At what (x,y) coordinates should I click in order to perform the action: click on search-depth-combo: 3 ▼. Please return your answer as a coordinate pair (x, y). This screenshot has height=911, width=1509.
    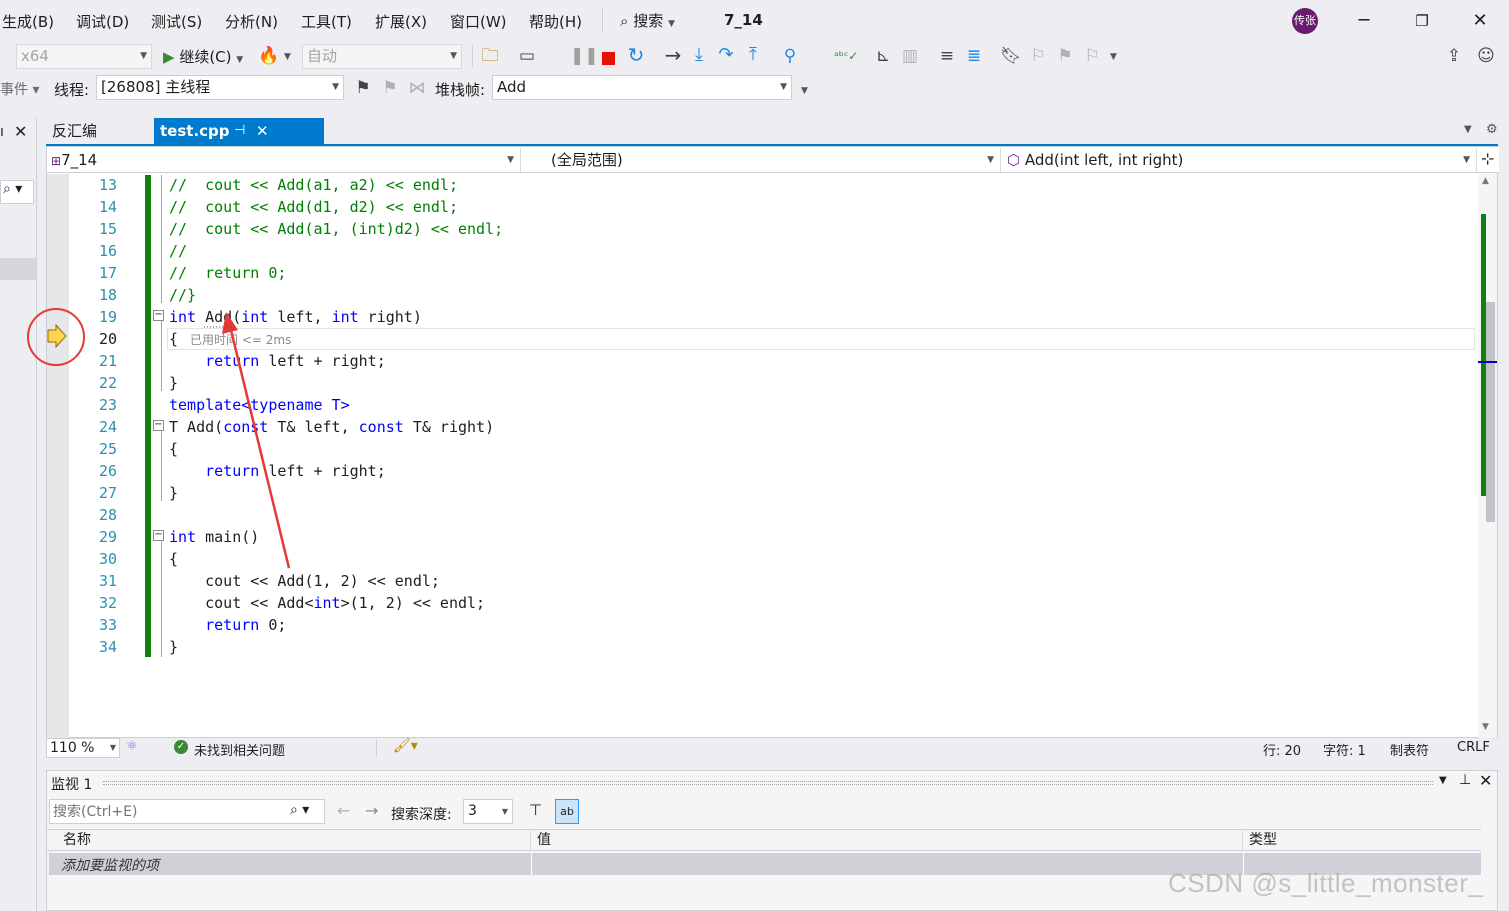
    Looking at the image, I should click on (488, 811).